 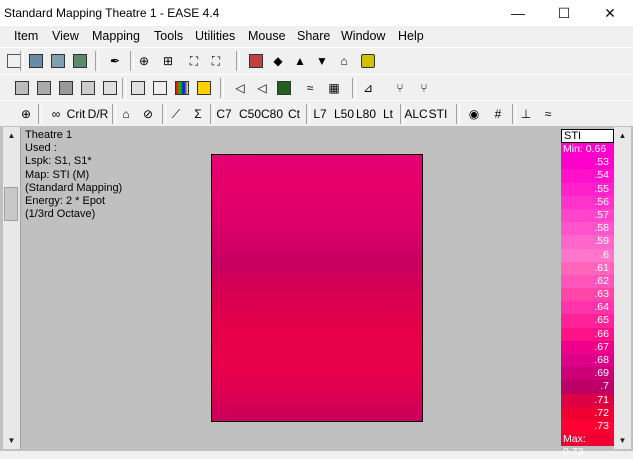 I want to click on link-icon: ∞, so click(x=56, y=114).